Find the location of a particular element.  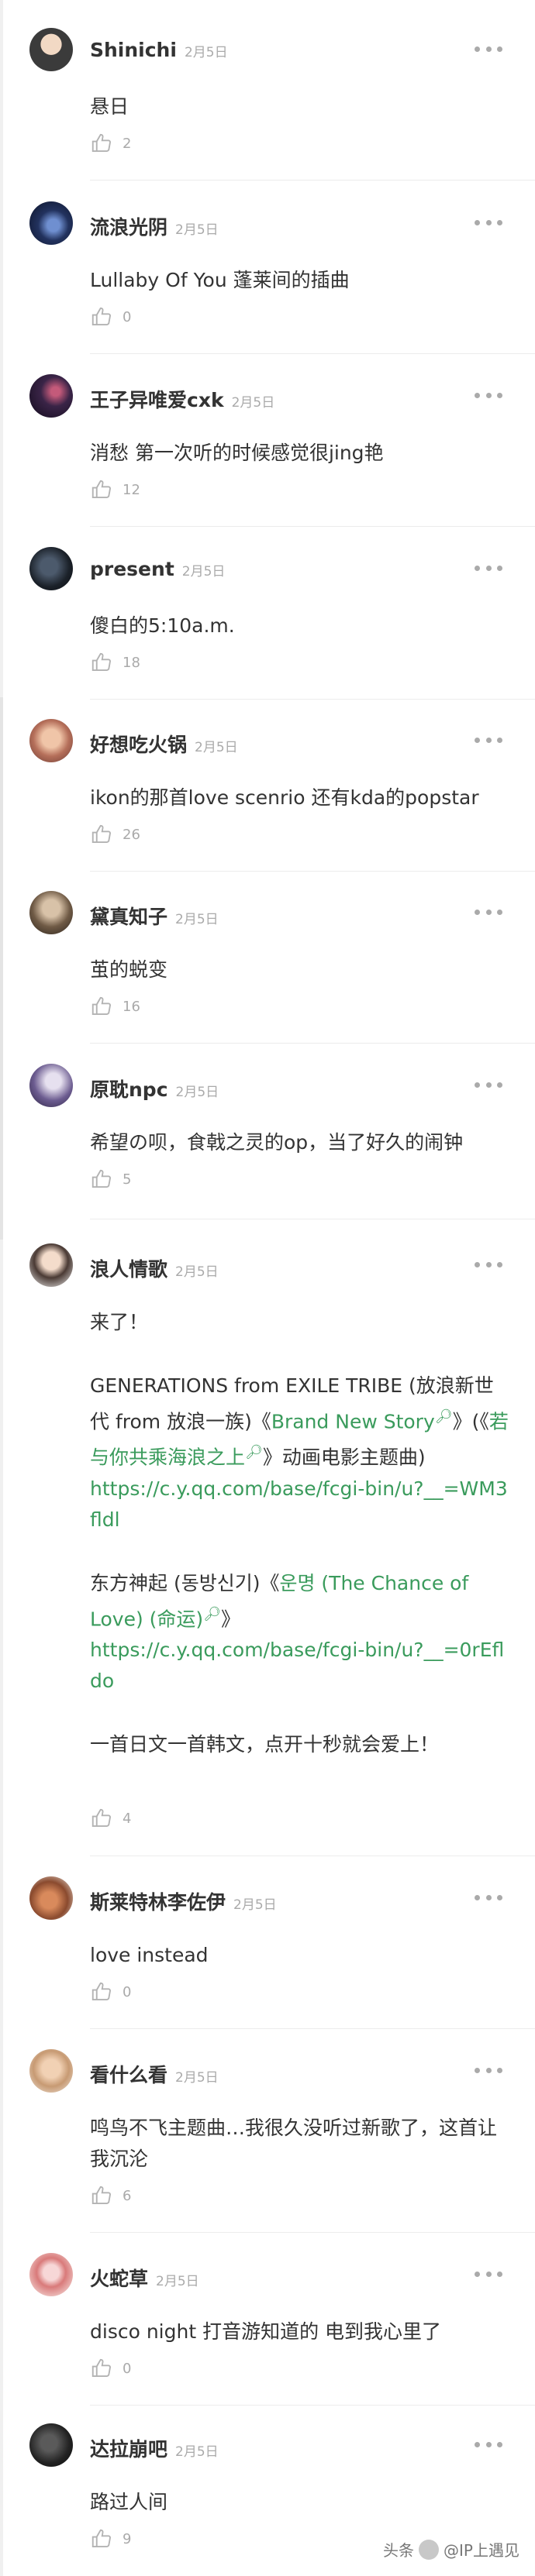

comment-username: 看什么看 2月5日 is located at coordinates (154, 2074).